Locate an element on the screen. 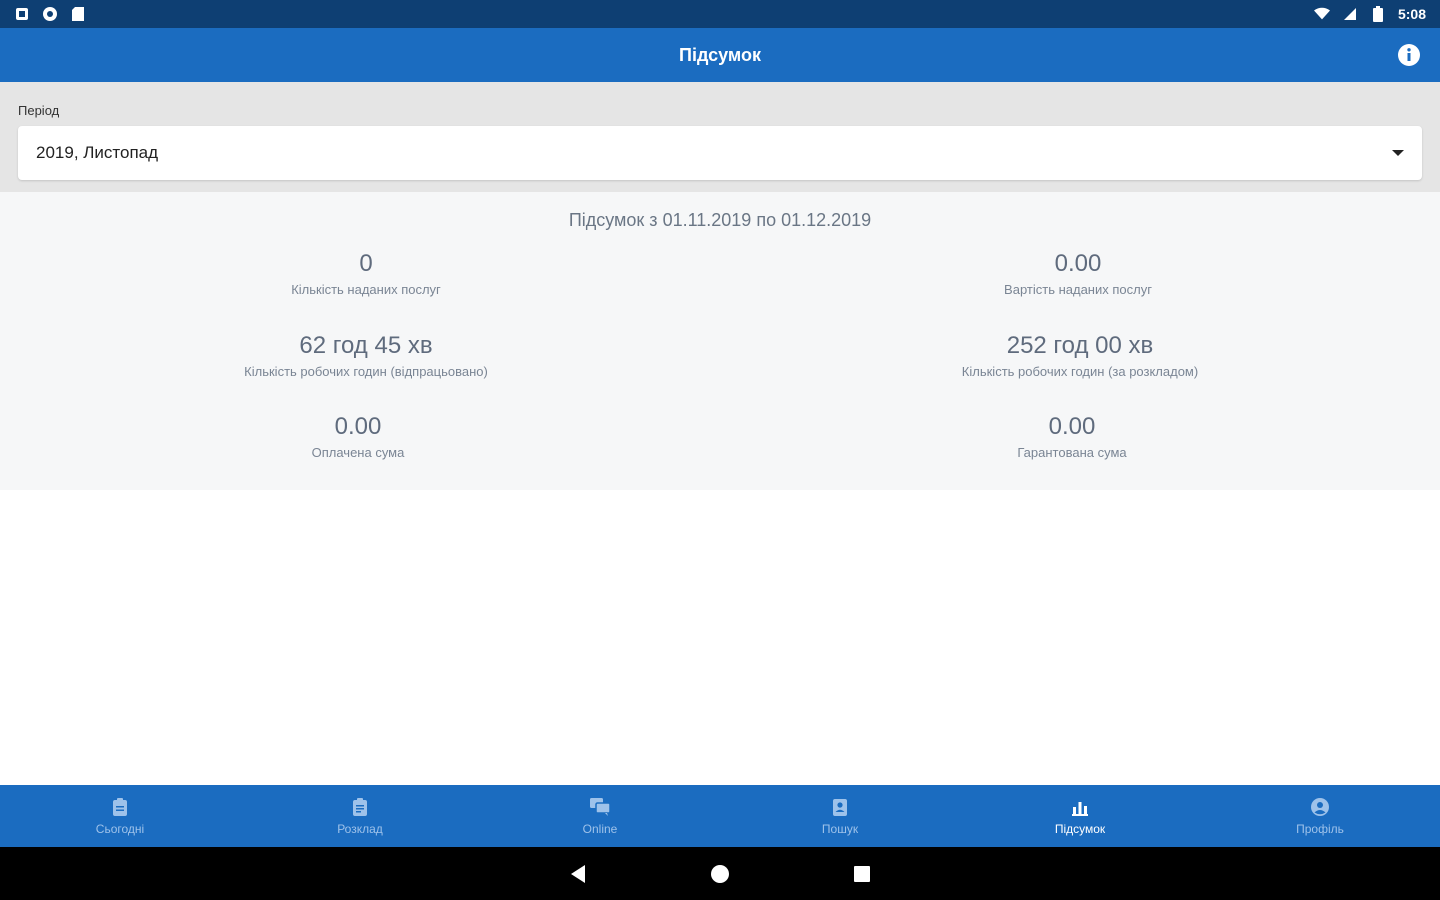 The width and height of the screenshot is (1440, 900). back-triangle-icon is located at coordinates (578, 873).